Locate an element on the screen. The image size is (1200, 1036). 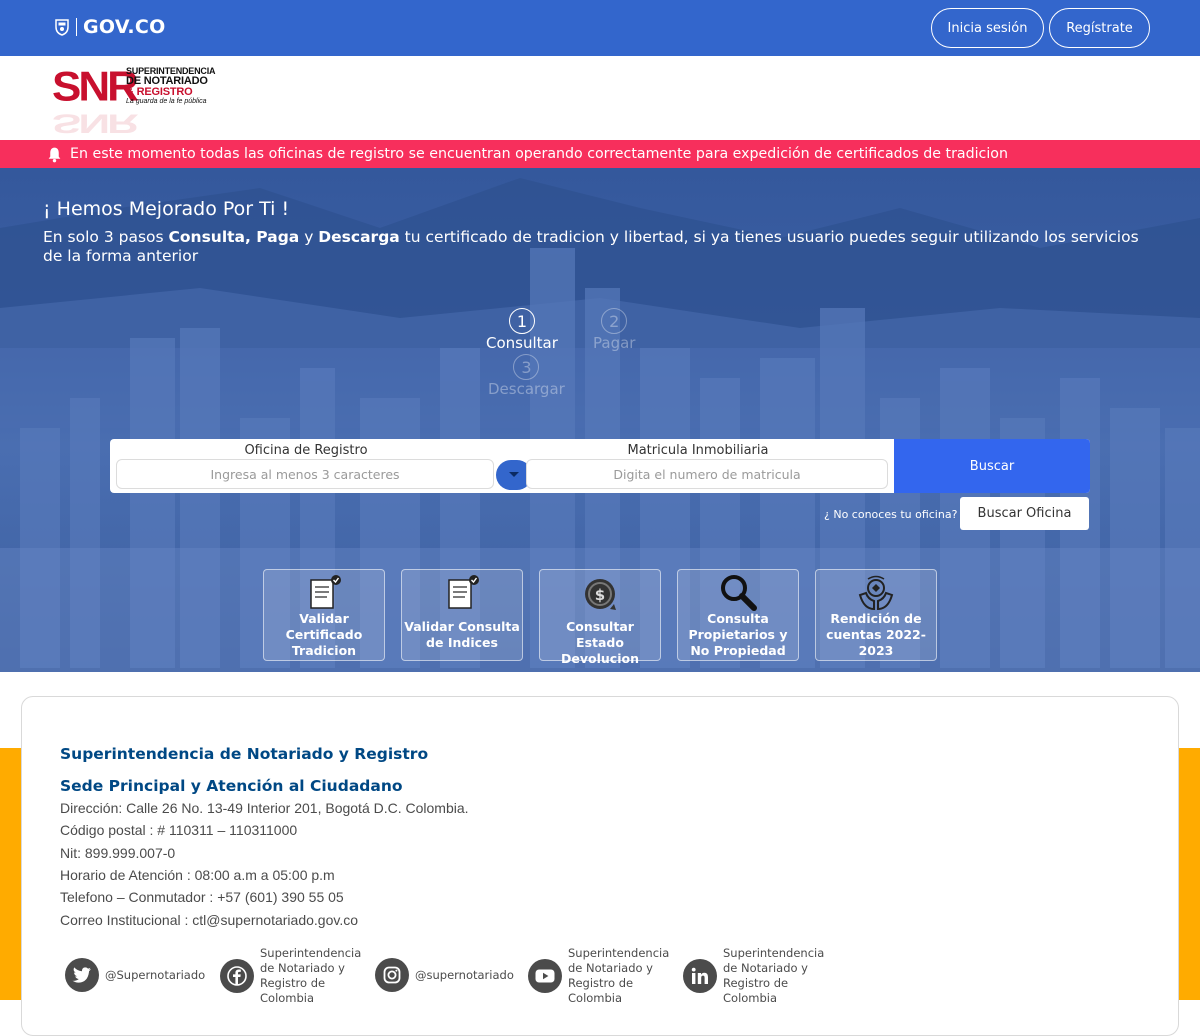
card-label: Consultar Estado Devolucion is located at coordinates (600, 642).